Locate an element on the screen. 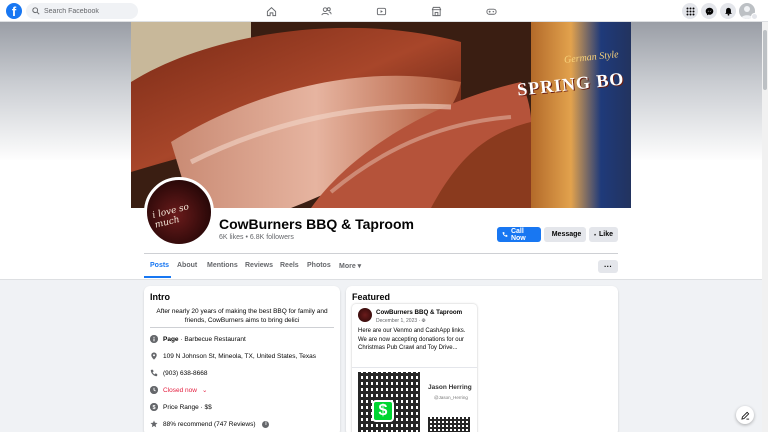  recommend-text: 88% recommend (747 Reviews) is located at coordinates (209, 424).